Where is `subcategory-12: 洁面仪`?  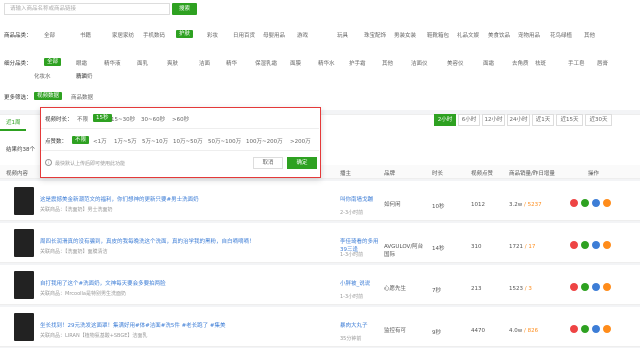
subcategory-12: 洁面仪 is located at coordinates (419, 63).